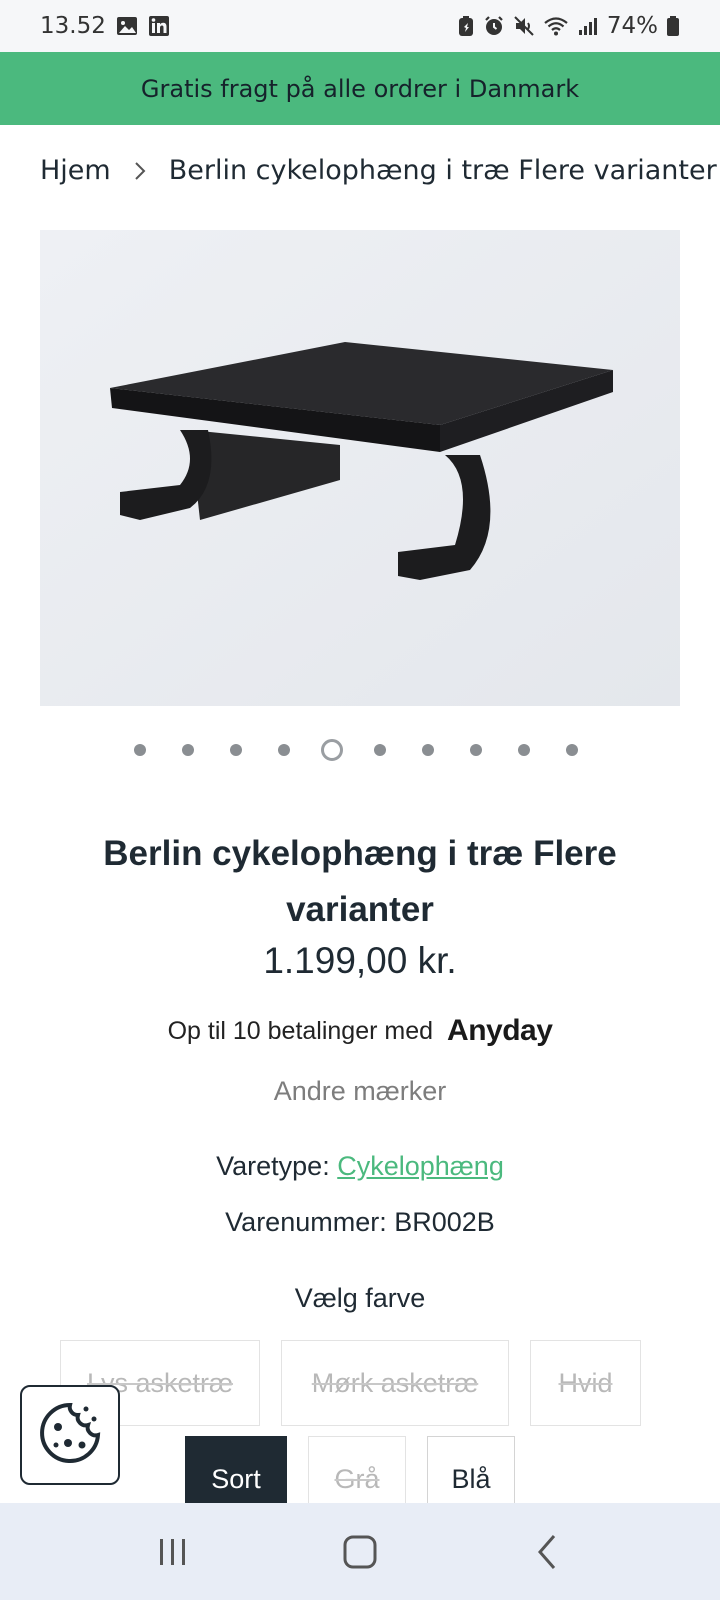 The image size is (720, 1600). I want to click on breadcrumb-home-link: Hjem, so click(75, 170).